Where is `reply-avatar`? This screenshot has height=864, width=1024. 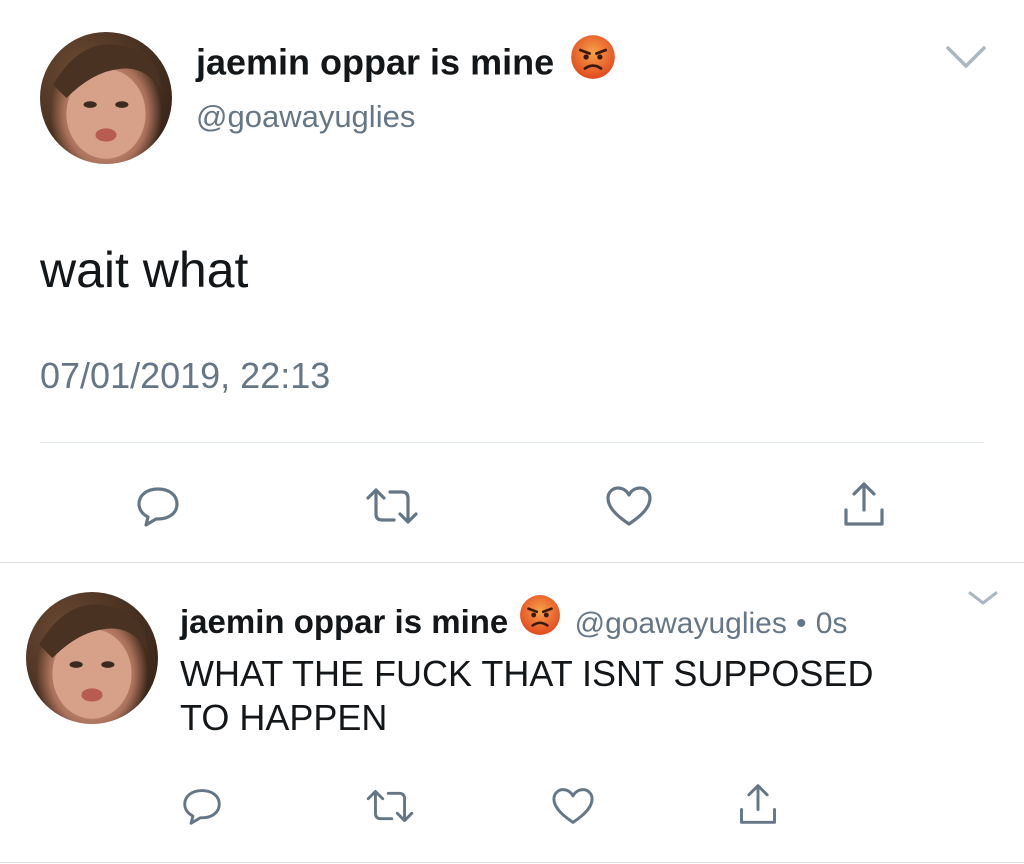 reply-avatar is located at coordinates (92, 658).